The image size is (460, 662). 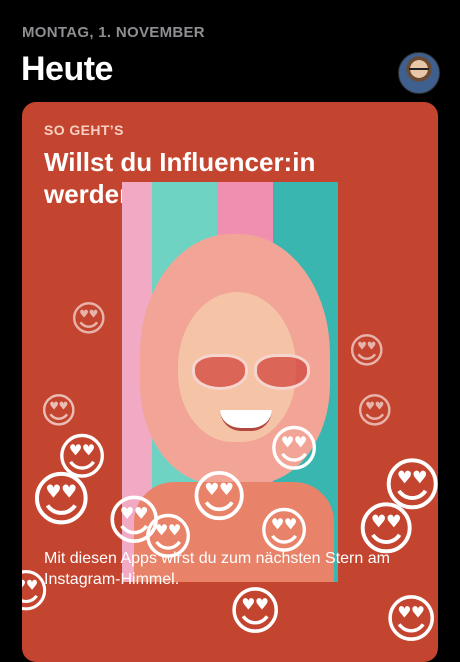 I want to click on avatar-glasses, so click(x=419, y=71).